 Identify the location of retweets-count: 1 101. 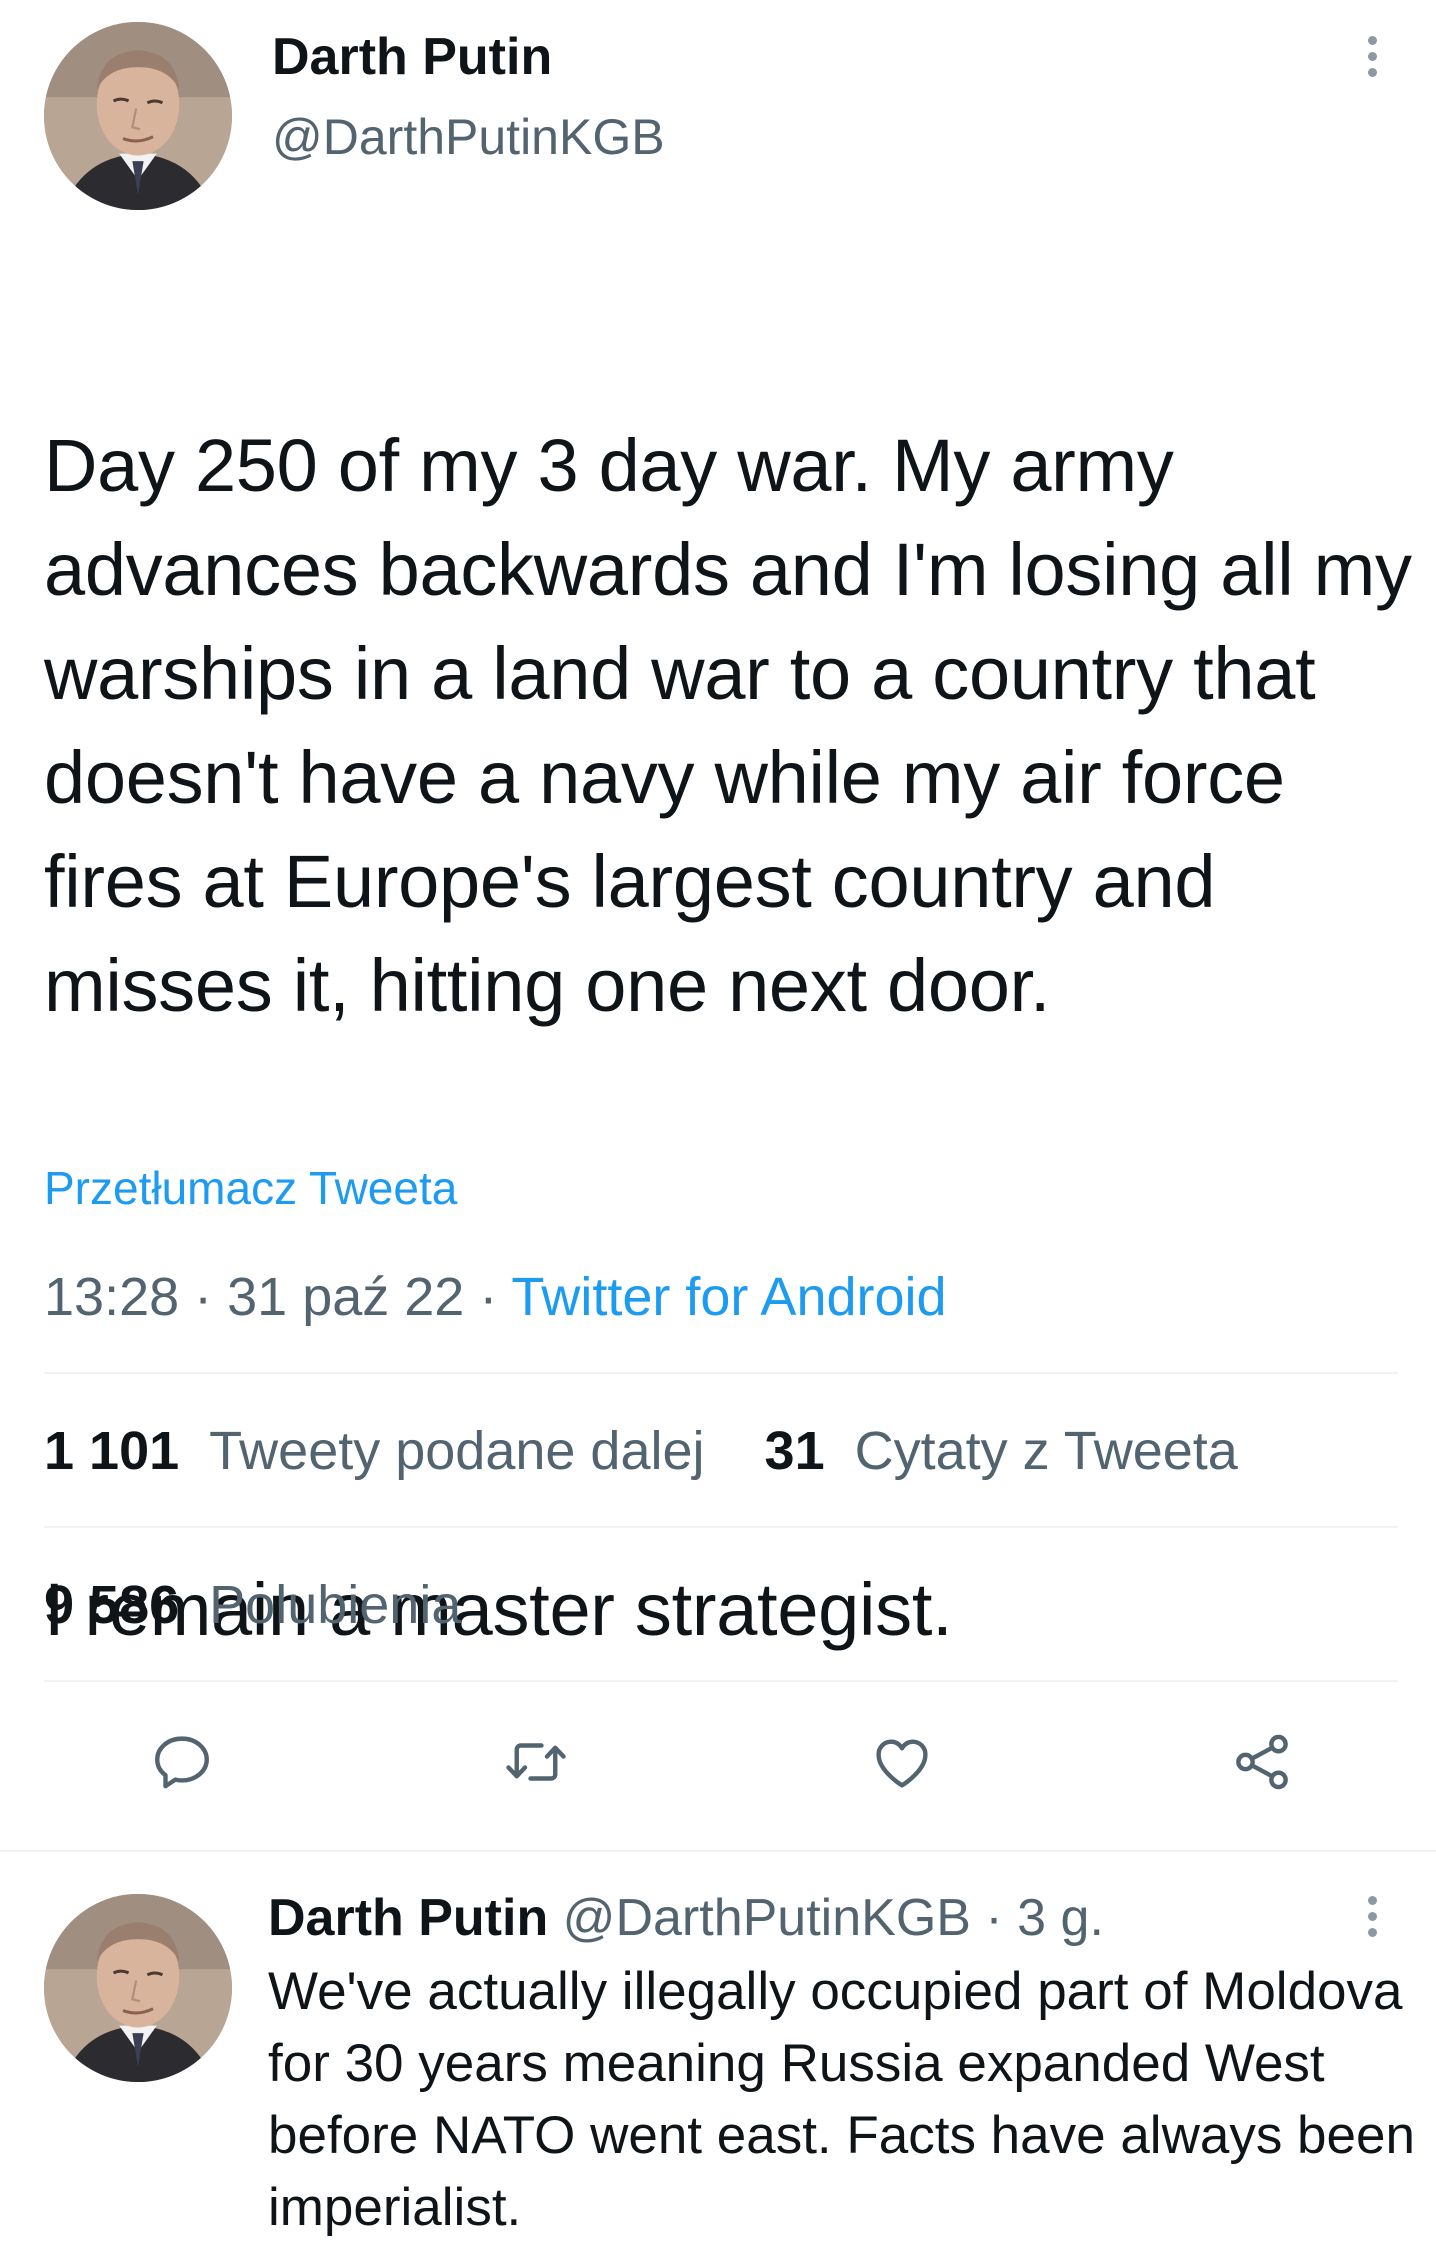
(112, 1451).